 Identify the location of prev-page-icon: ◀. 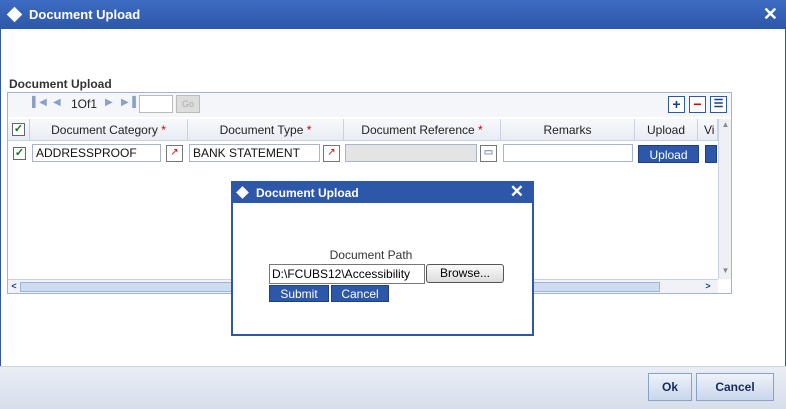
(57, 102).